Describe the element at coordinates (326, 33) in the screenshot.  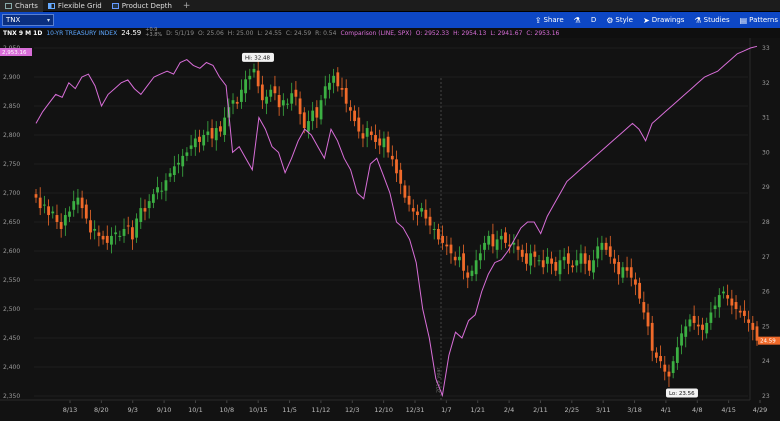
I see `ohlc-range: R: 0.54` at that location.